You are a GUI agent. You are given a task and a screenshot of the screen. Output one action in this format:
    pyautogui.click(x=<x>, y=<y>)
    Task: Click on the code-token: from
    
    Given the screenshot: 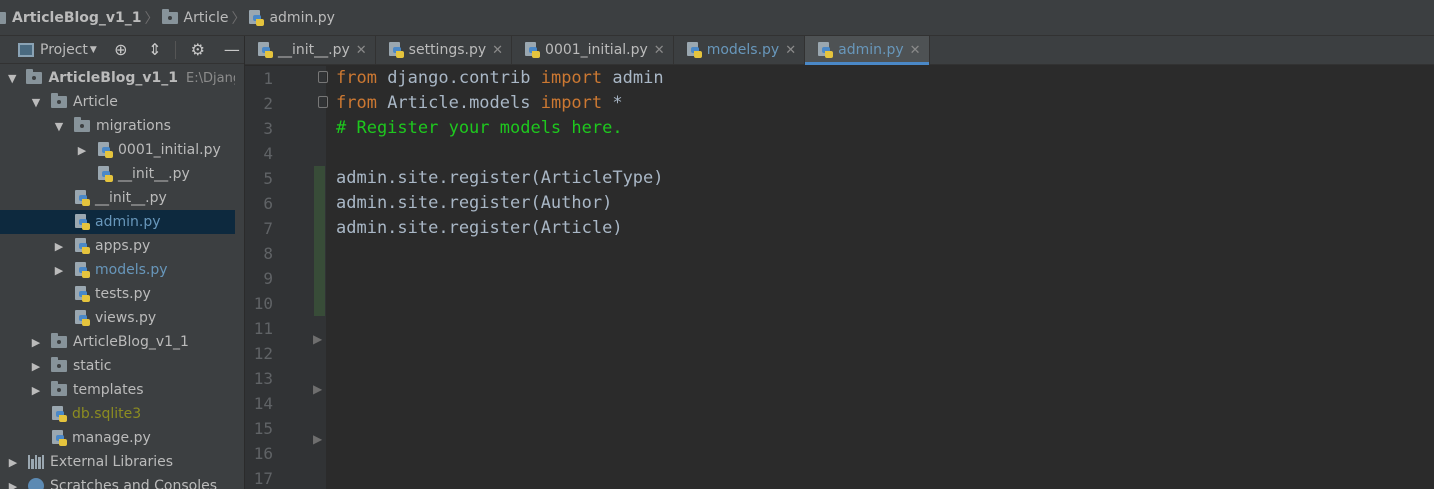 What is the action you would take?
    pyautogui.click(x=356, y=78)
    